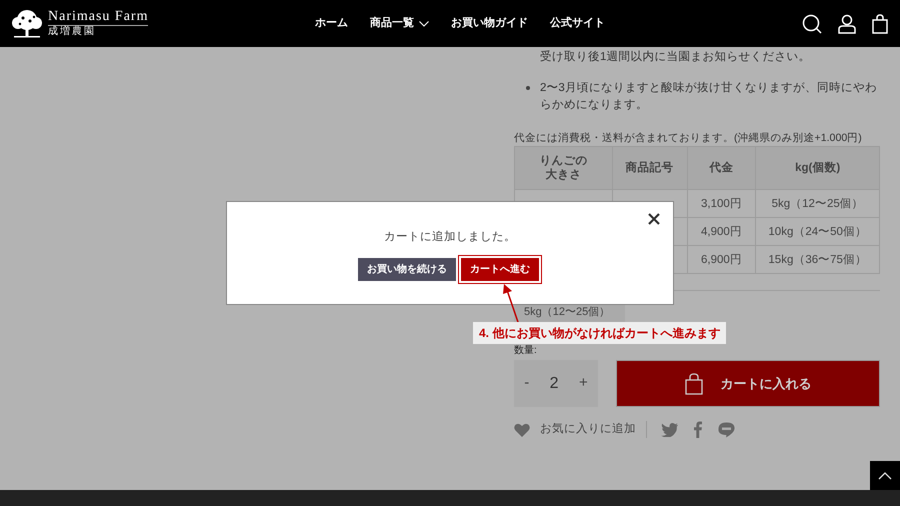  I want to click on table-cell: 15kg（36〜75個）, so click(818, 260).